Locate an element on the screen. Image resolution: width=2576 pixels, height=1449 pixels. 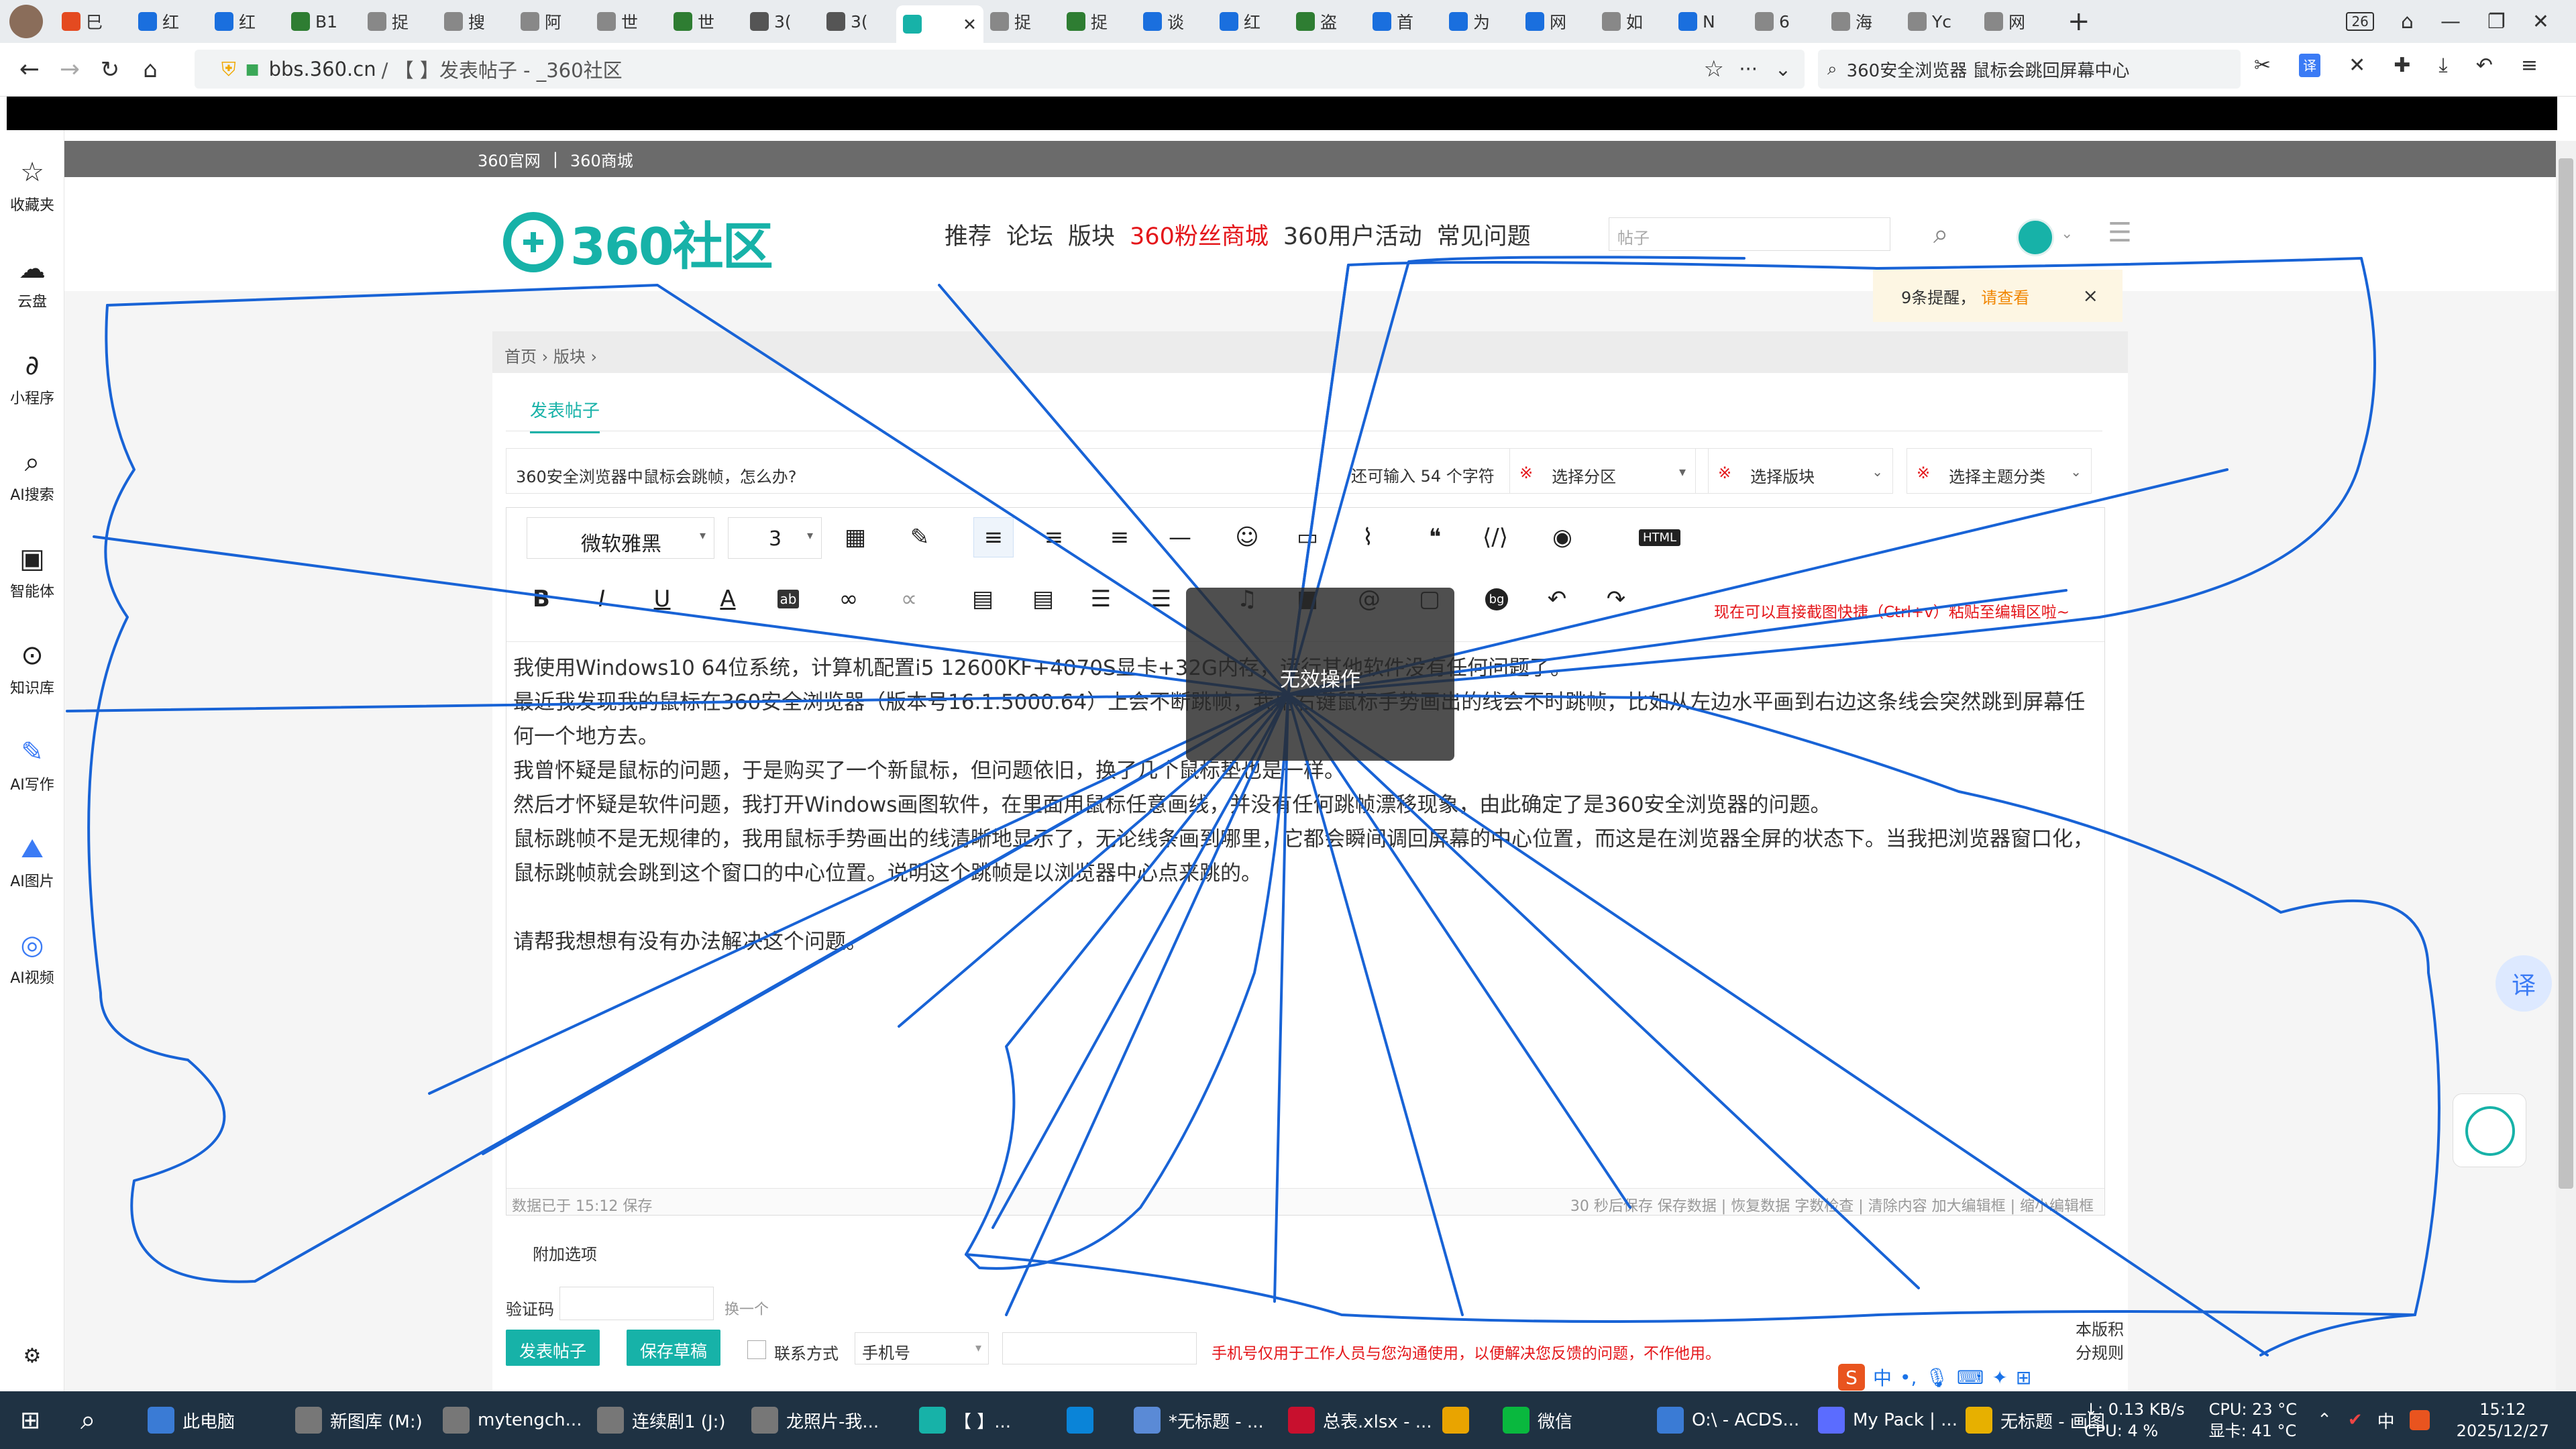
customer-service-button is located at coordinates (2489, 1130).